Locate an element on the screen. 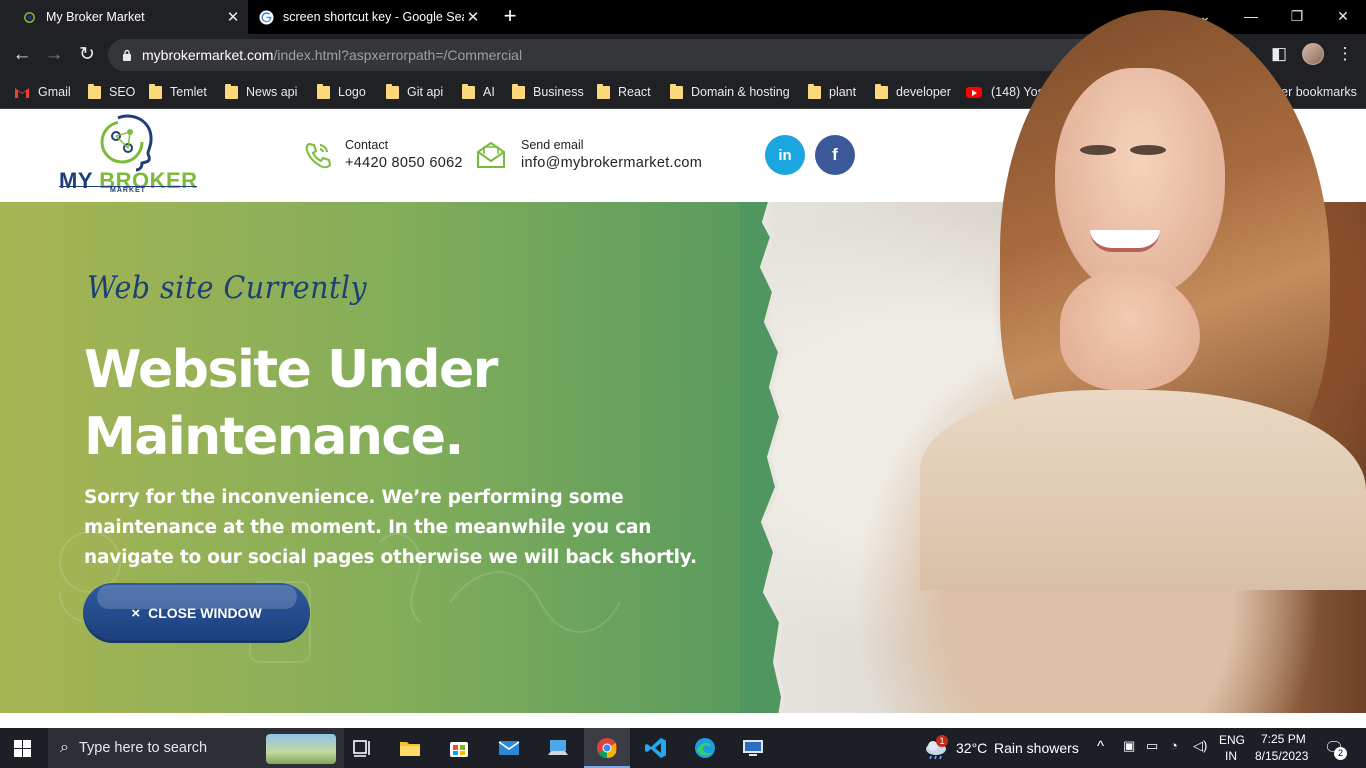 The width and height of the screenshot is (1366, 768). meet-now-icon: ▣ is located at coordinates (1129, 746).